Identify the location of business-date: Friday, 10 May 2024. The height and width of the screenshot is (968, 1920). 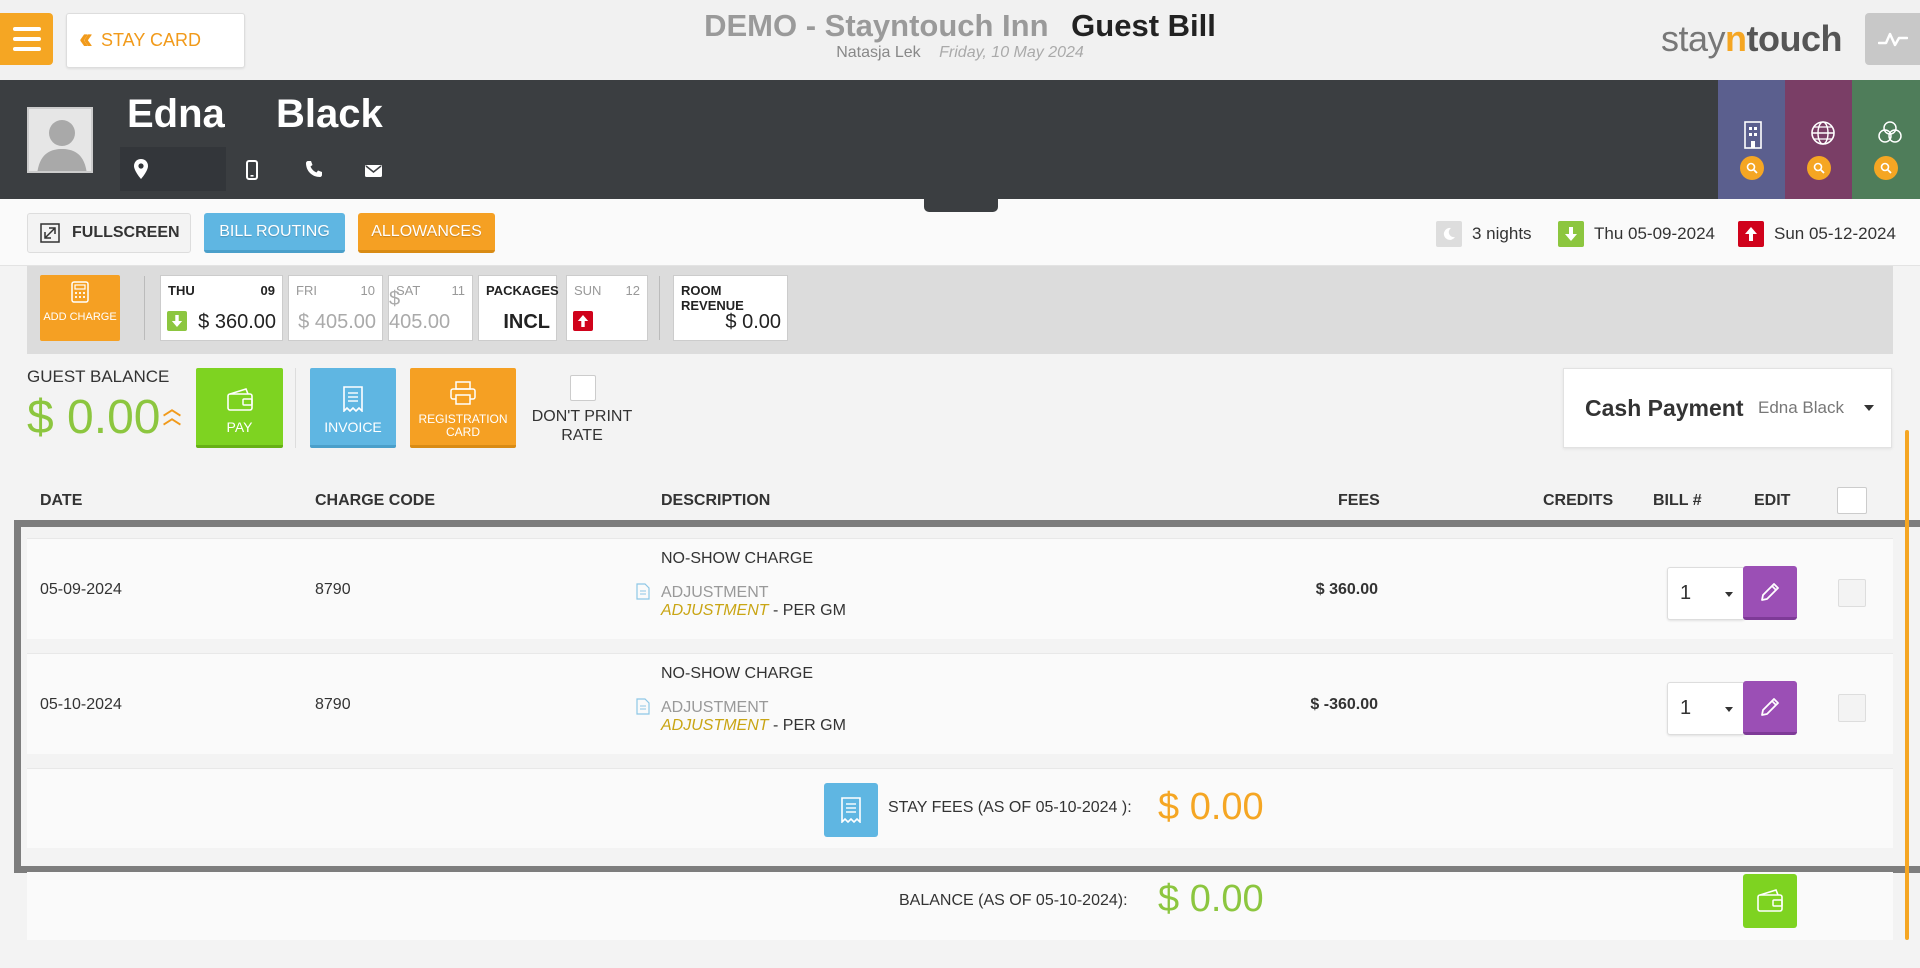
(1011, 52).